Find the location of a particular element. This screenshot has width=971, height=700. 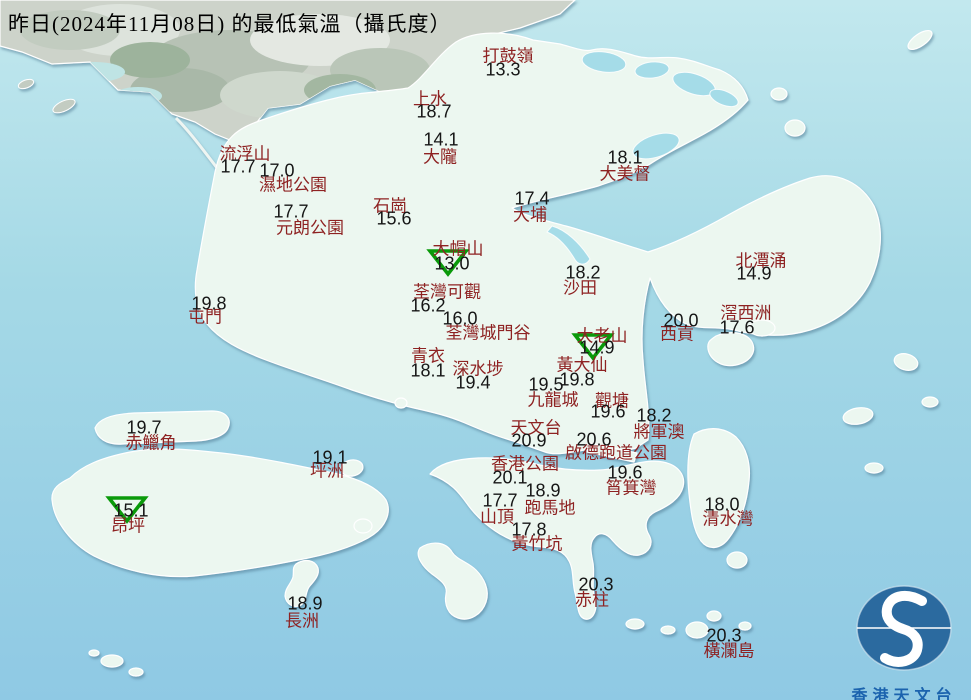

station-value: 13.3 is located at coordinates (503, 69).